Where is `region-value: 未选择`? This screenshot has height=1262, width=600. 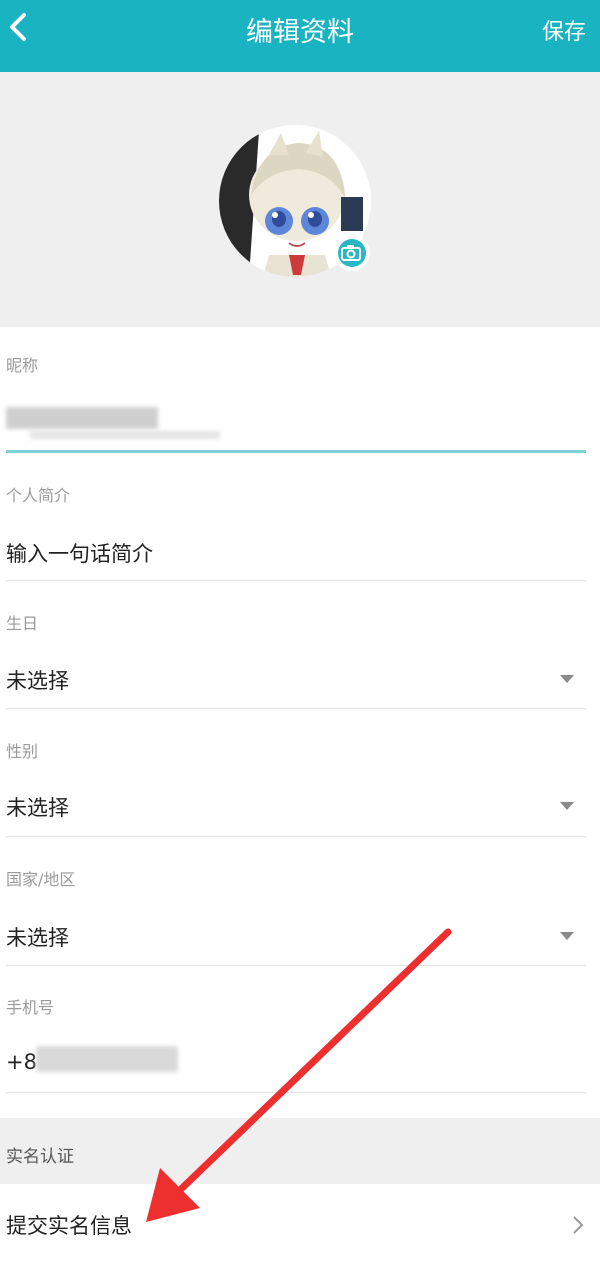 region-value: 未选择 is located at coordinates (37, 938).